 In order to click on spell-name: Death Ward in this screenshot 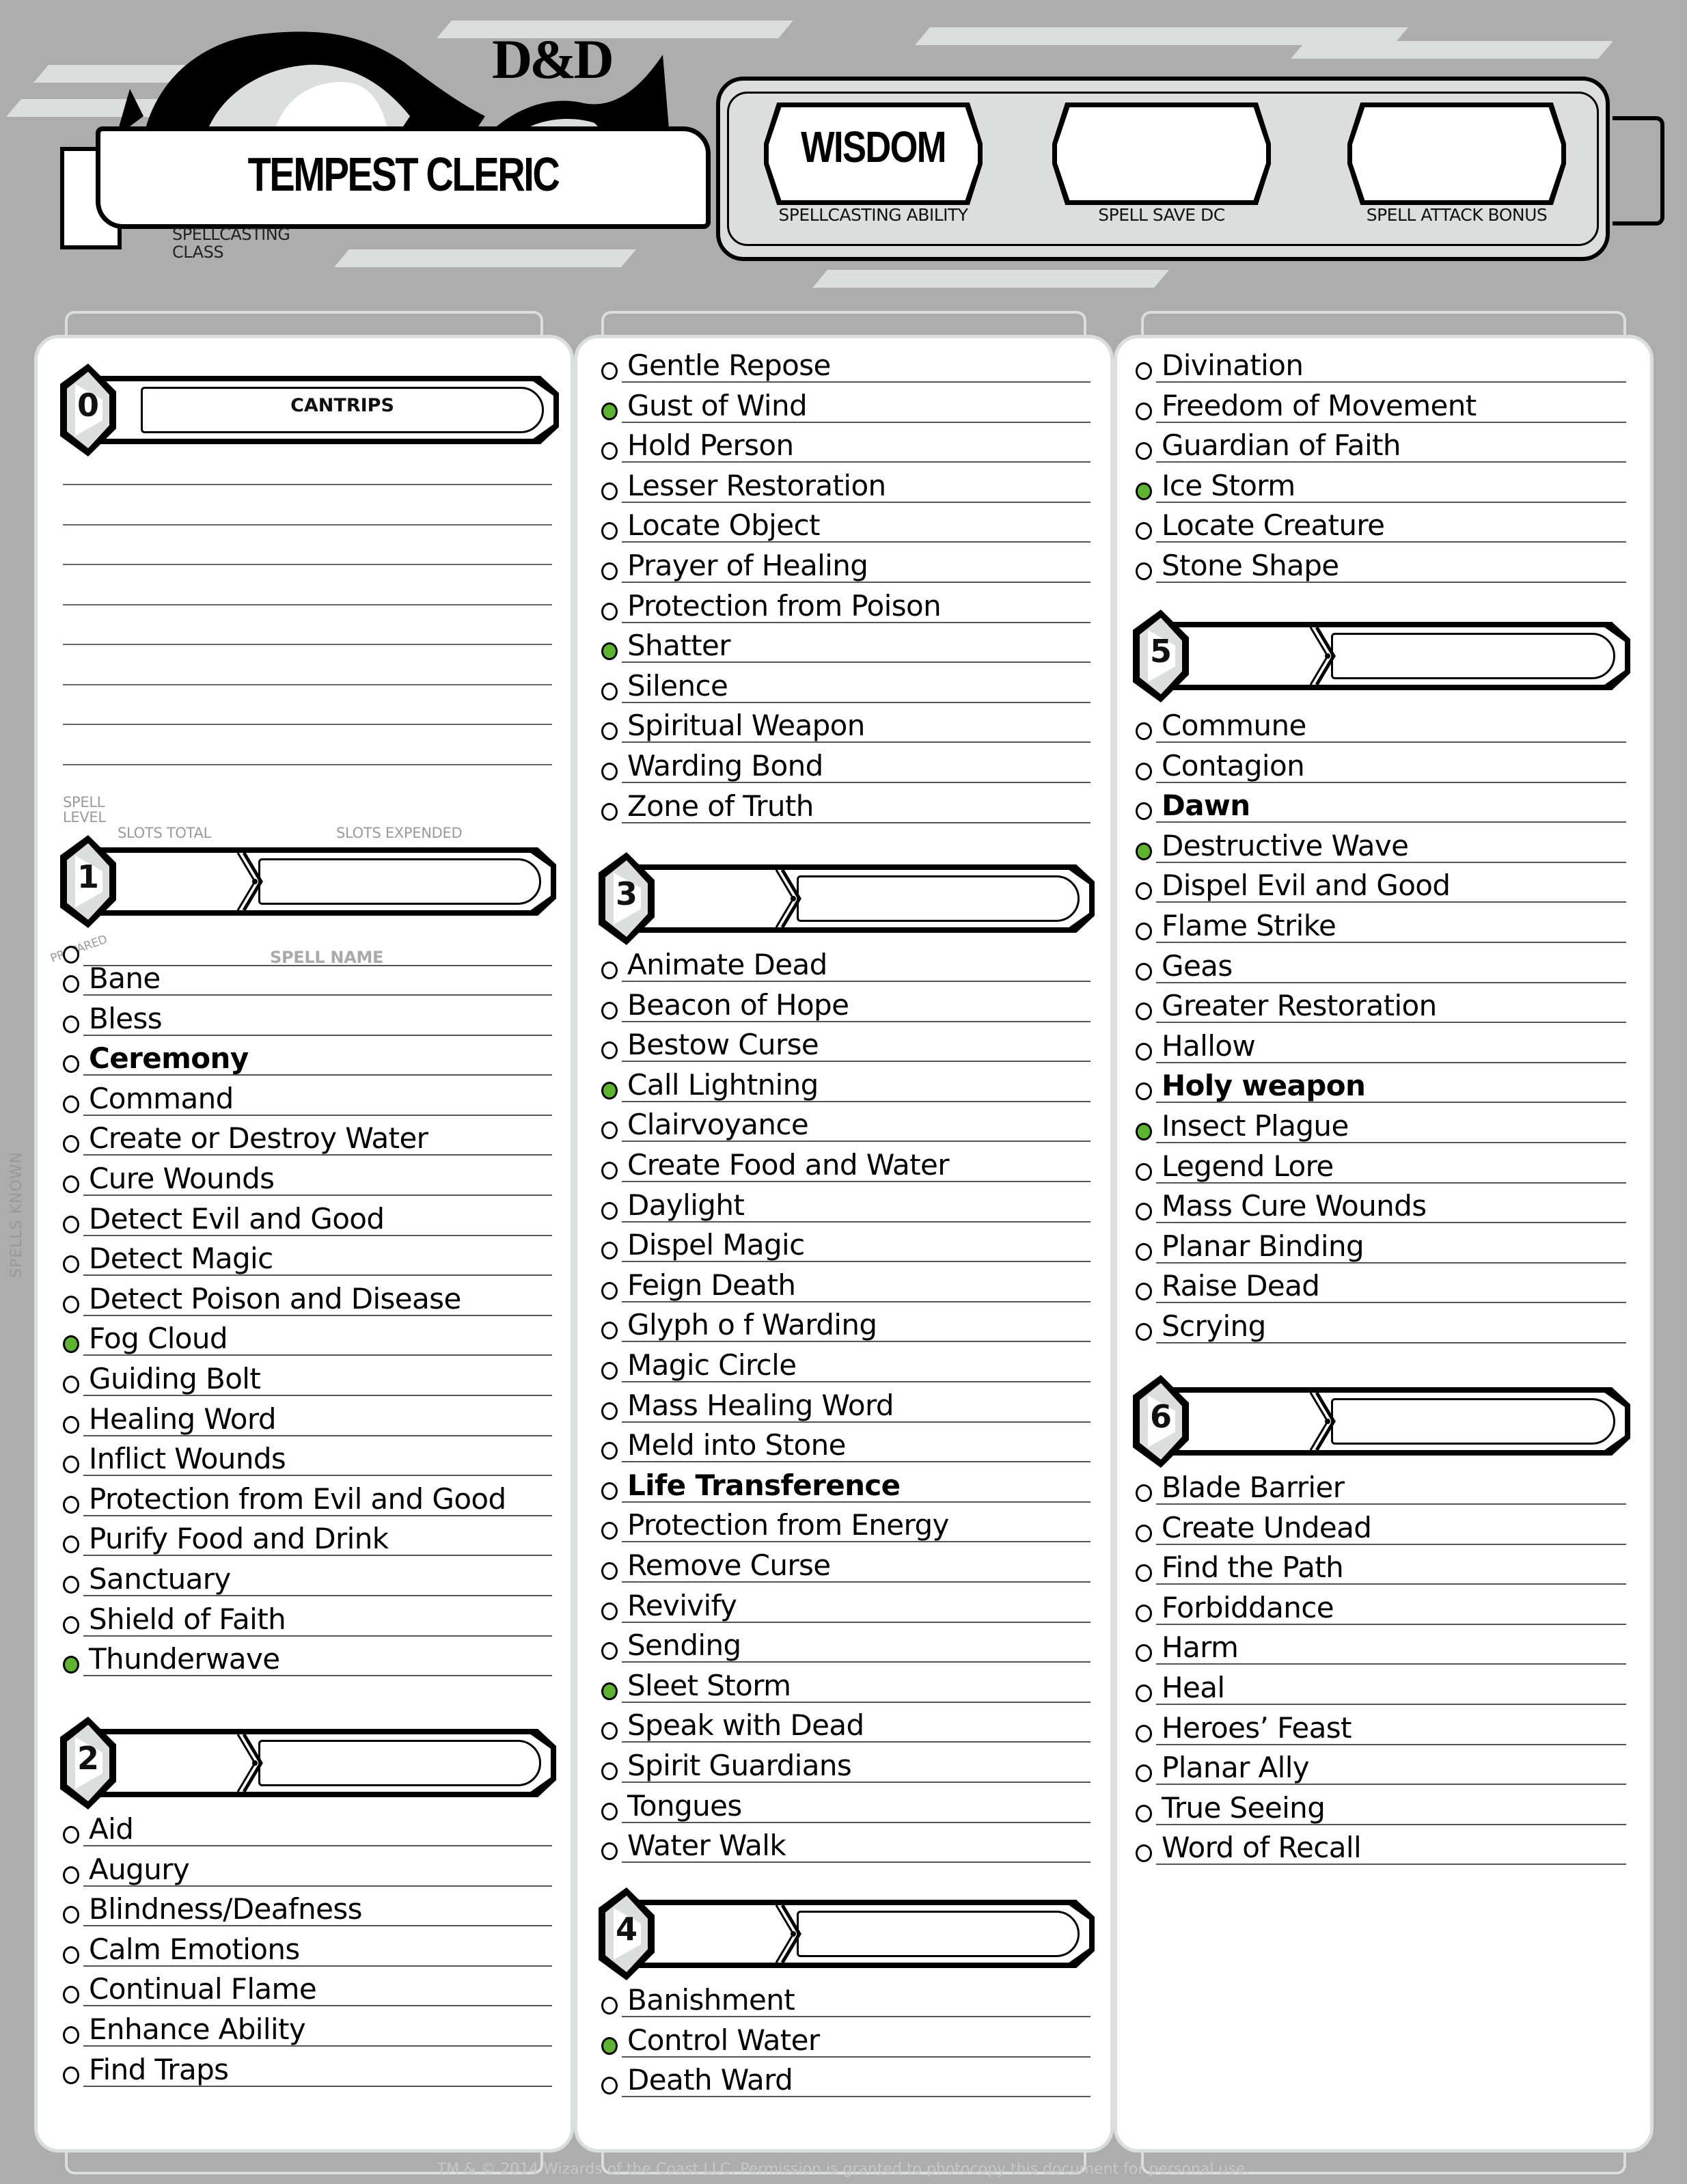, I will do `click(710, 2080)`.